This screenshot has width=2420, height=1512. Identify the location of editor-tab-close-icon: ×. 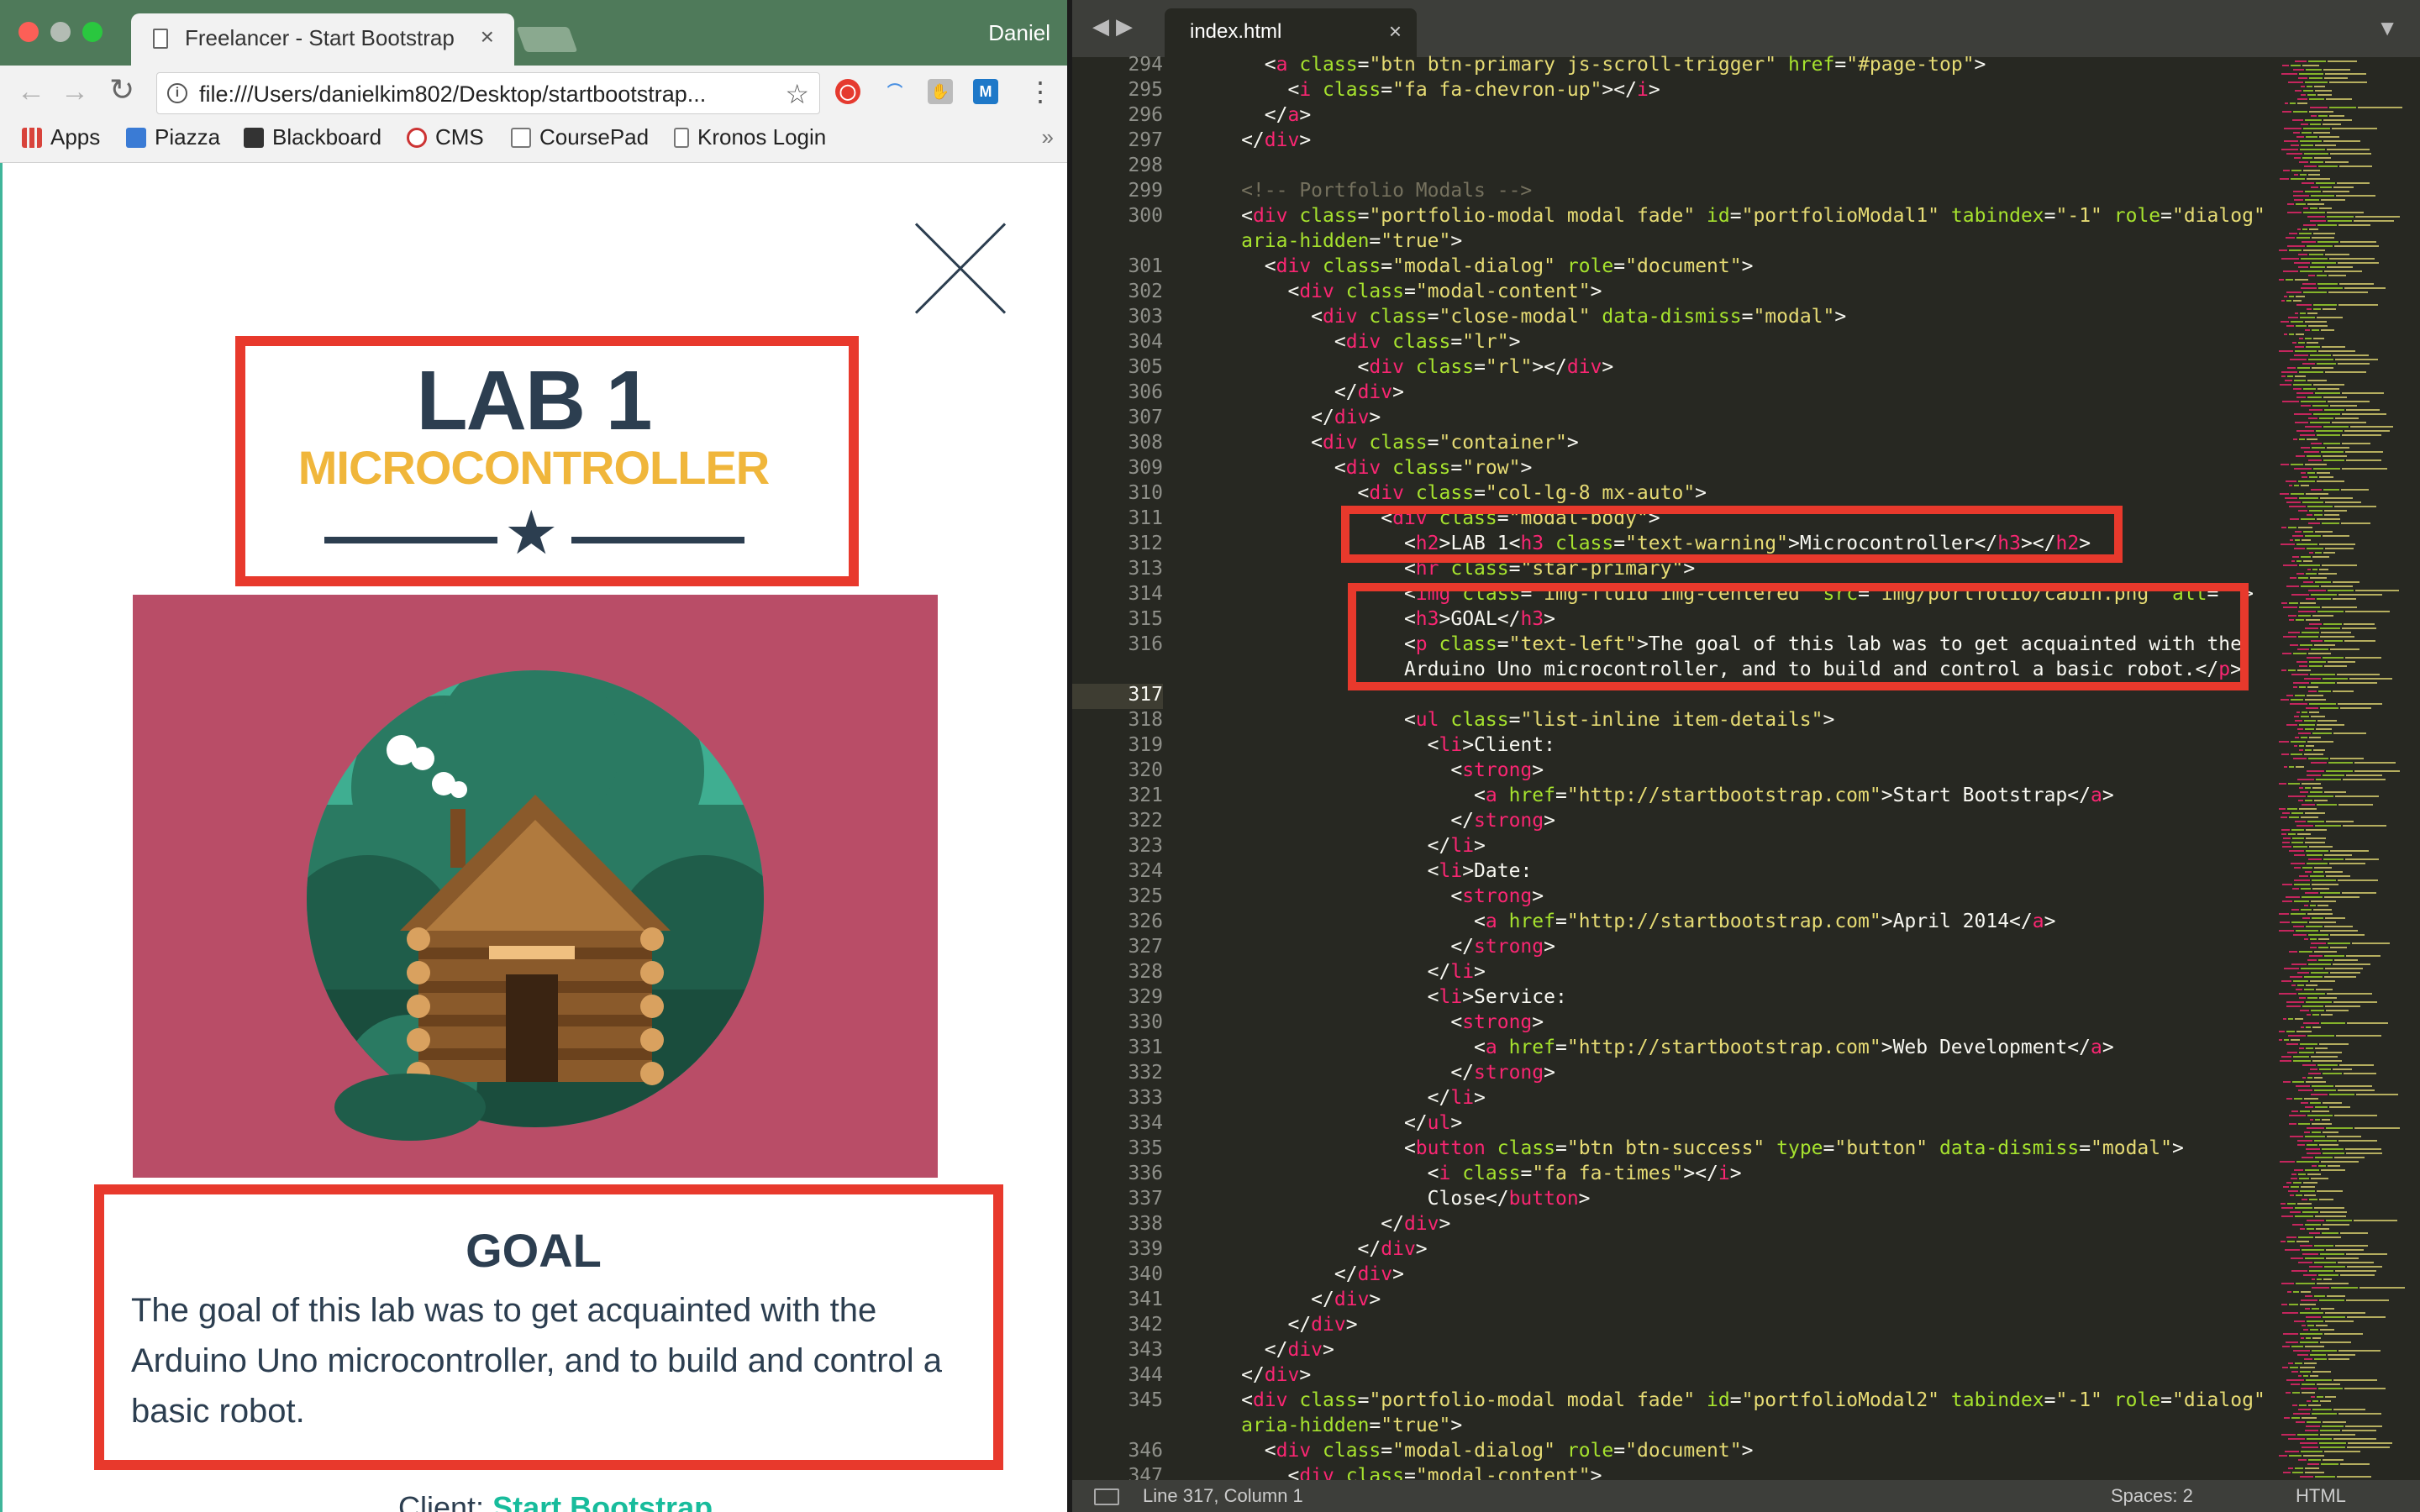
(1395, 31).